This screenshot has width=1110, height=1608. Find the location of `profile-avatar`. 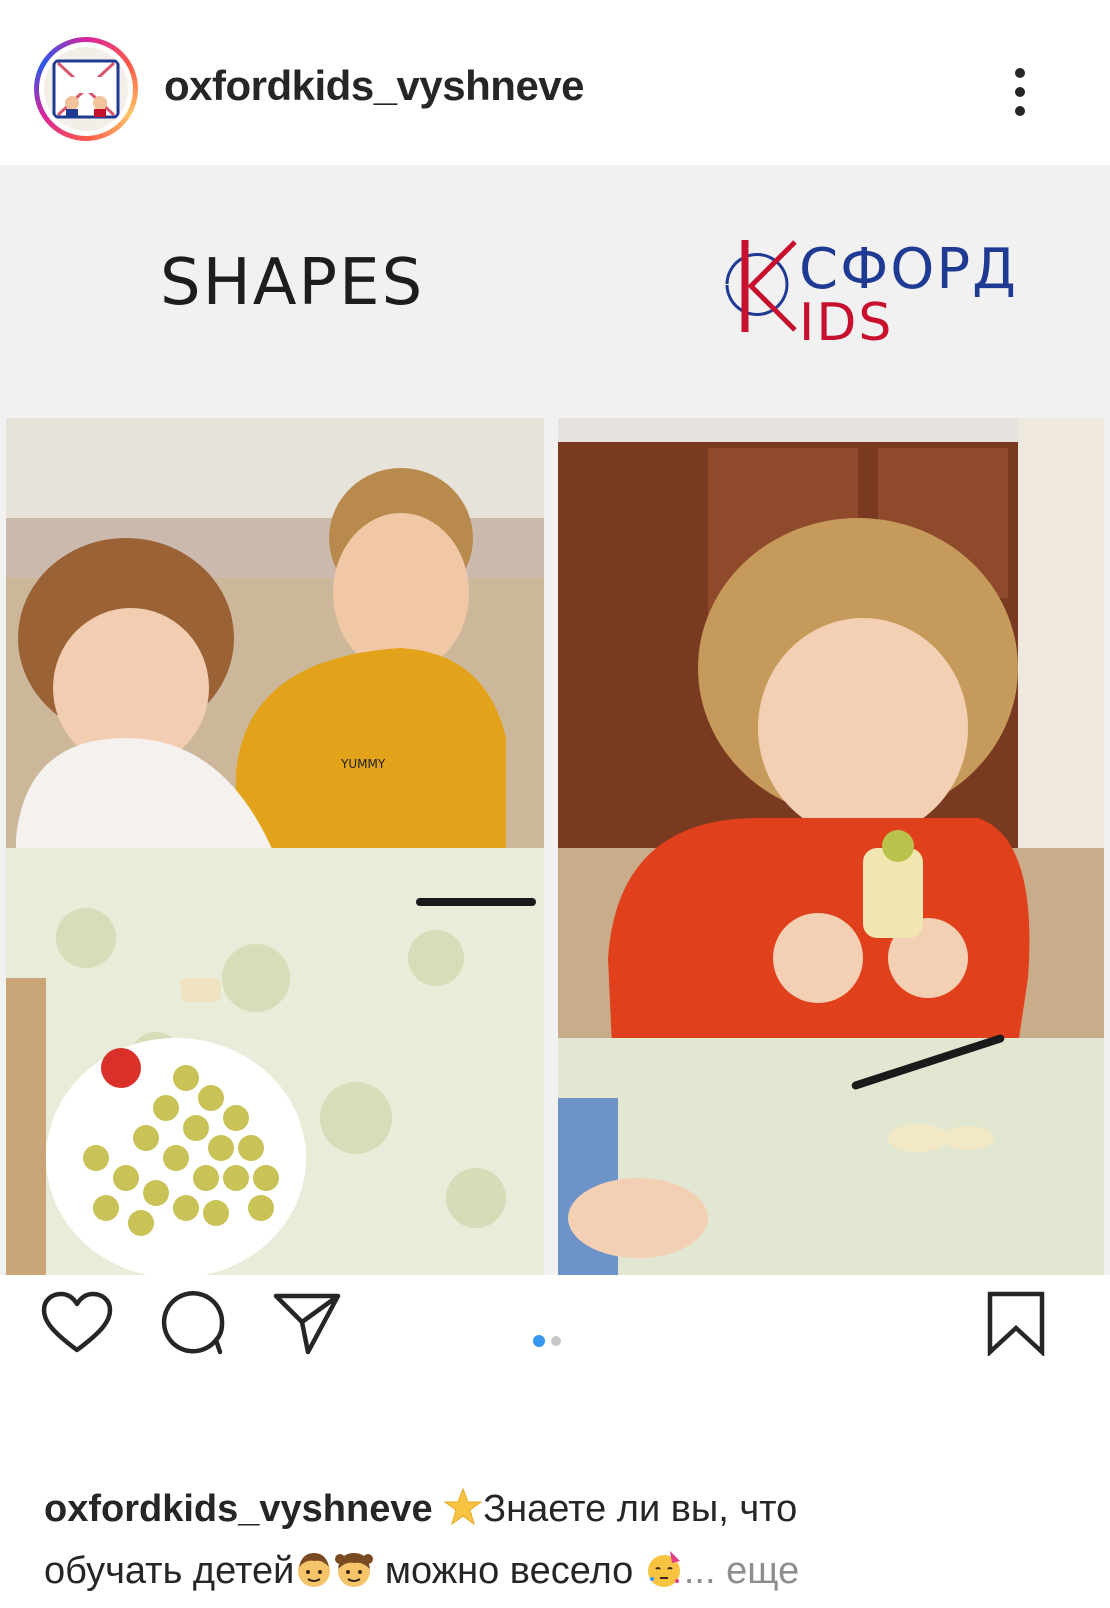

profile-avatar is located at coordinates (86, 89).